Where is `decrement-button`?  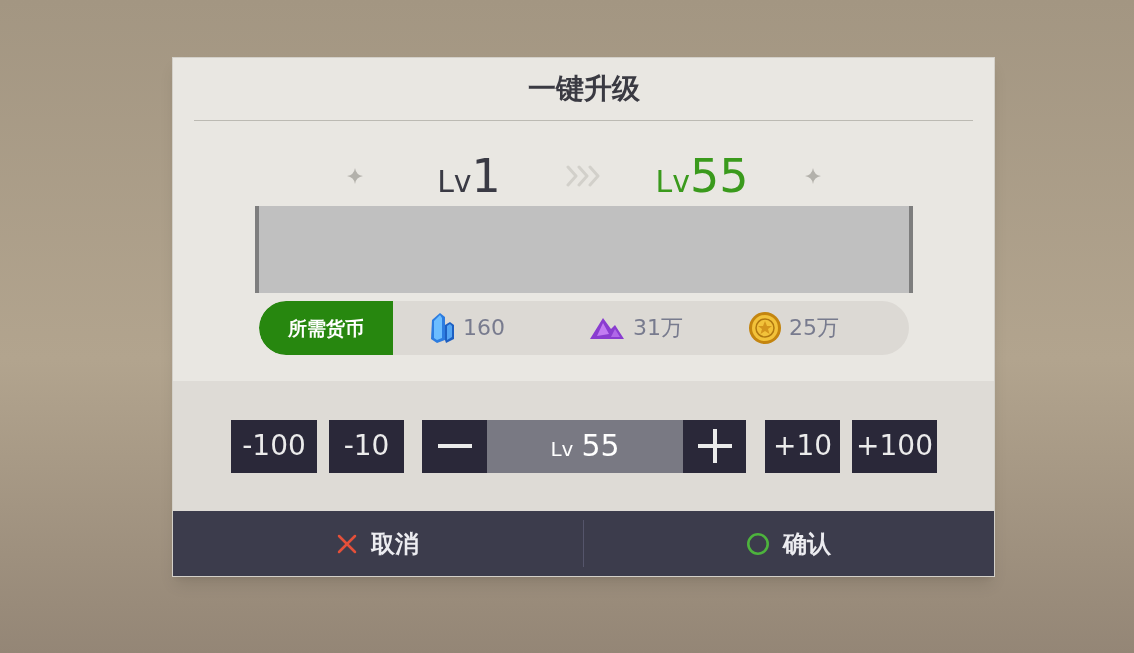
decrement-button is located at coordinates (454, 446).